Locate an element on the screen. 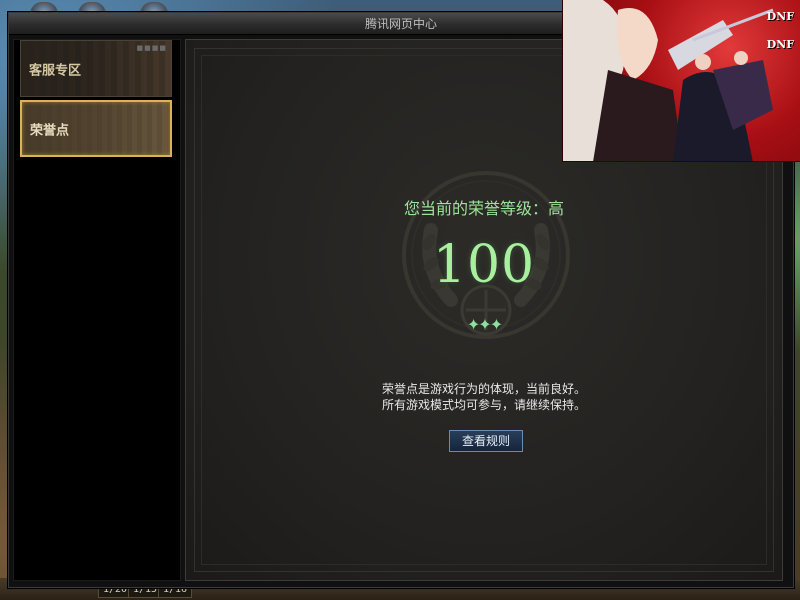 This screenshot has width=800, height=600. sidebar-item-customer-service: ■■■■ 客服专区 is located at coordinates (96, 68).